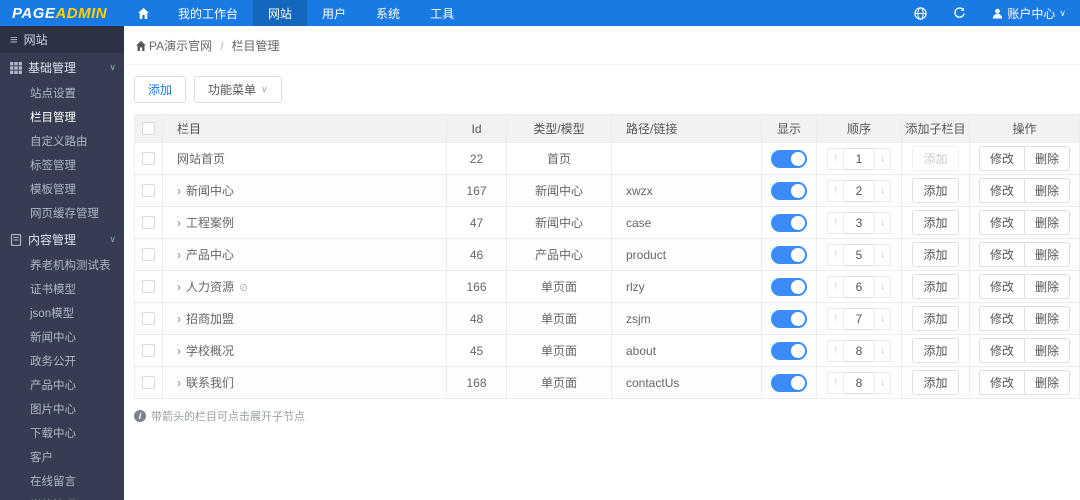 This screenshot has height=500, width=1080. I want to click on sidebar-header: ≡ 网站, so click(62, 39).